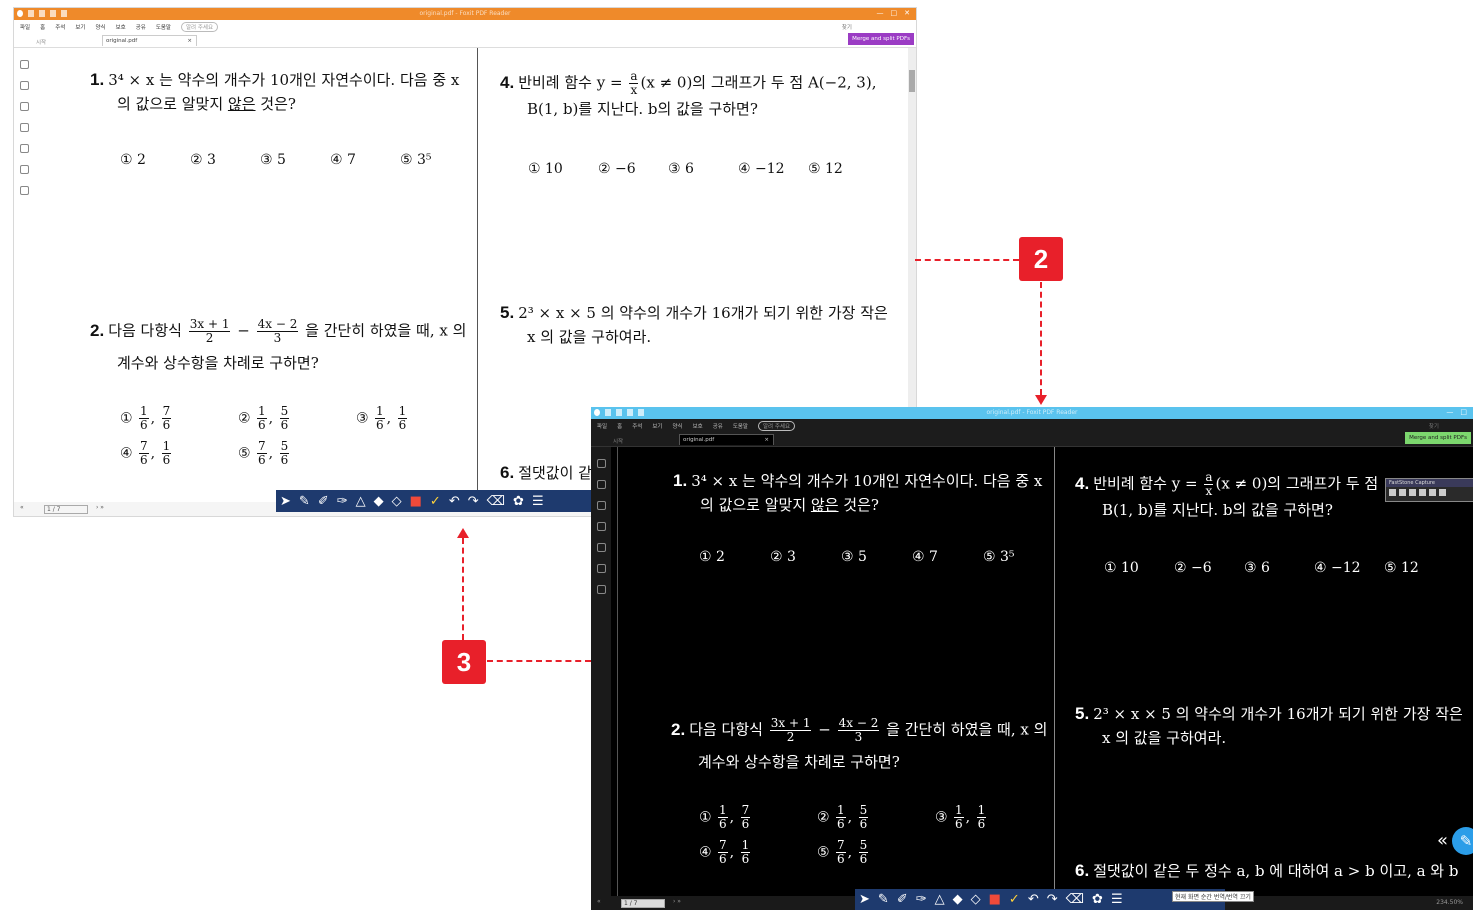 The image size is (1473, 910). Describe the element at coordinates (823, 817) in the screenshot. I see `choice-mark: ②` at that location.